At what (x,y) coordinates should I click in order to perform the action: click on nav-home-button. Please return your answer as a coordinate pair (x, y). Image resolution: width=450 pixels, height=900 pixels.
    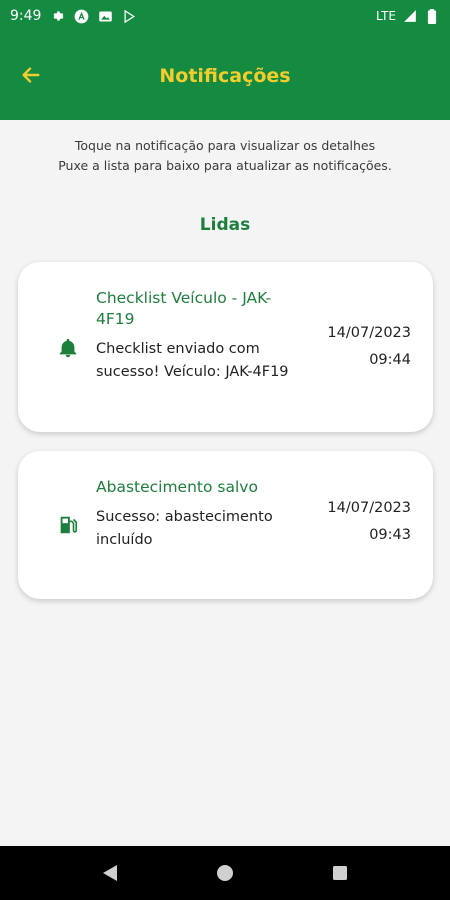
    Looking at the image, I should click on (225, 873).